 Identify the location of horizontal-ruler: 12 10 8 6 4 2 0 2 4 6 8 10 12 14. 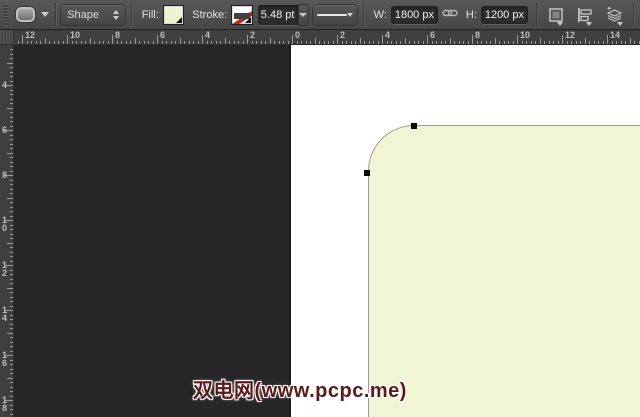
(327, 37).